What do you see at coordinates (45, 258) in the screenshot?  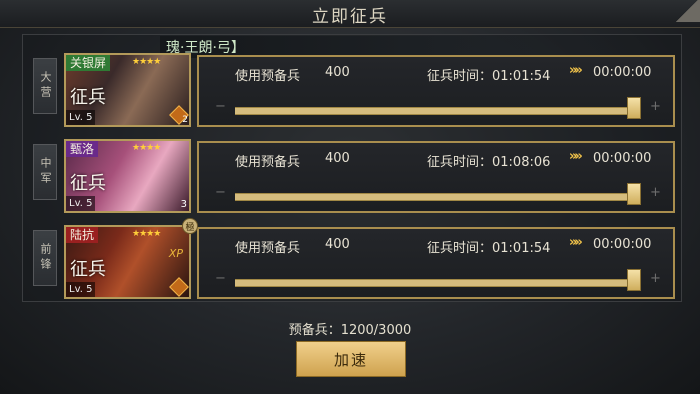 I see `formation-tab-vanguard: 前锋` at bounding box center [45, 258].